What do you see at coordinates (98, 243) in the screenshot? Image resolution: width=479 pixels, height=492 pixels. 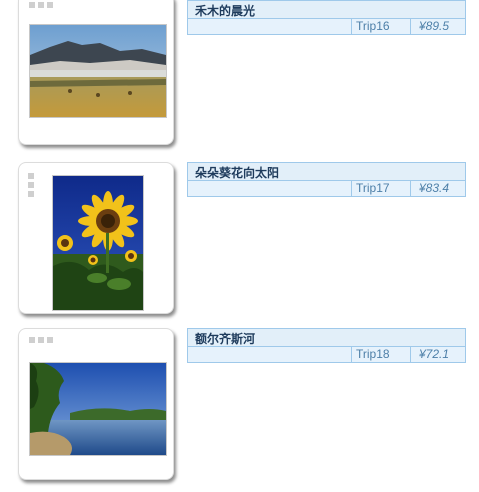 I see `sunflower-photo` at bounding box center [98, 243].